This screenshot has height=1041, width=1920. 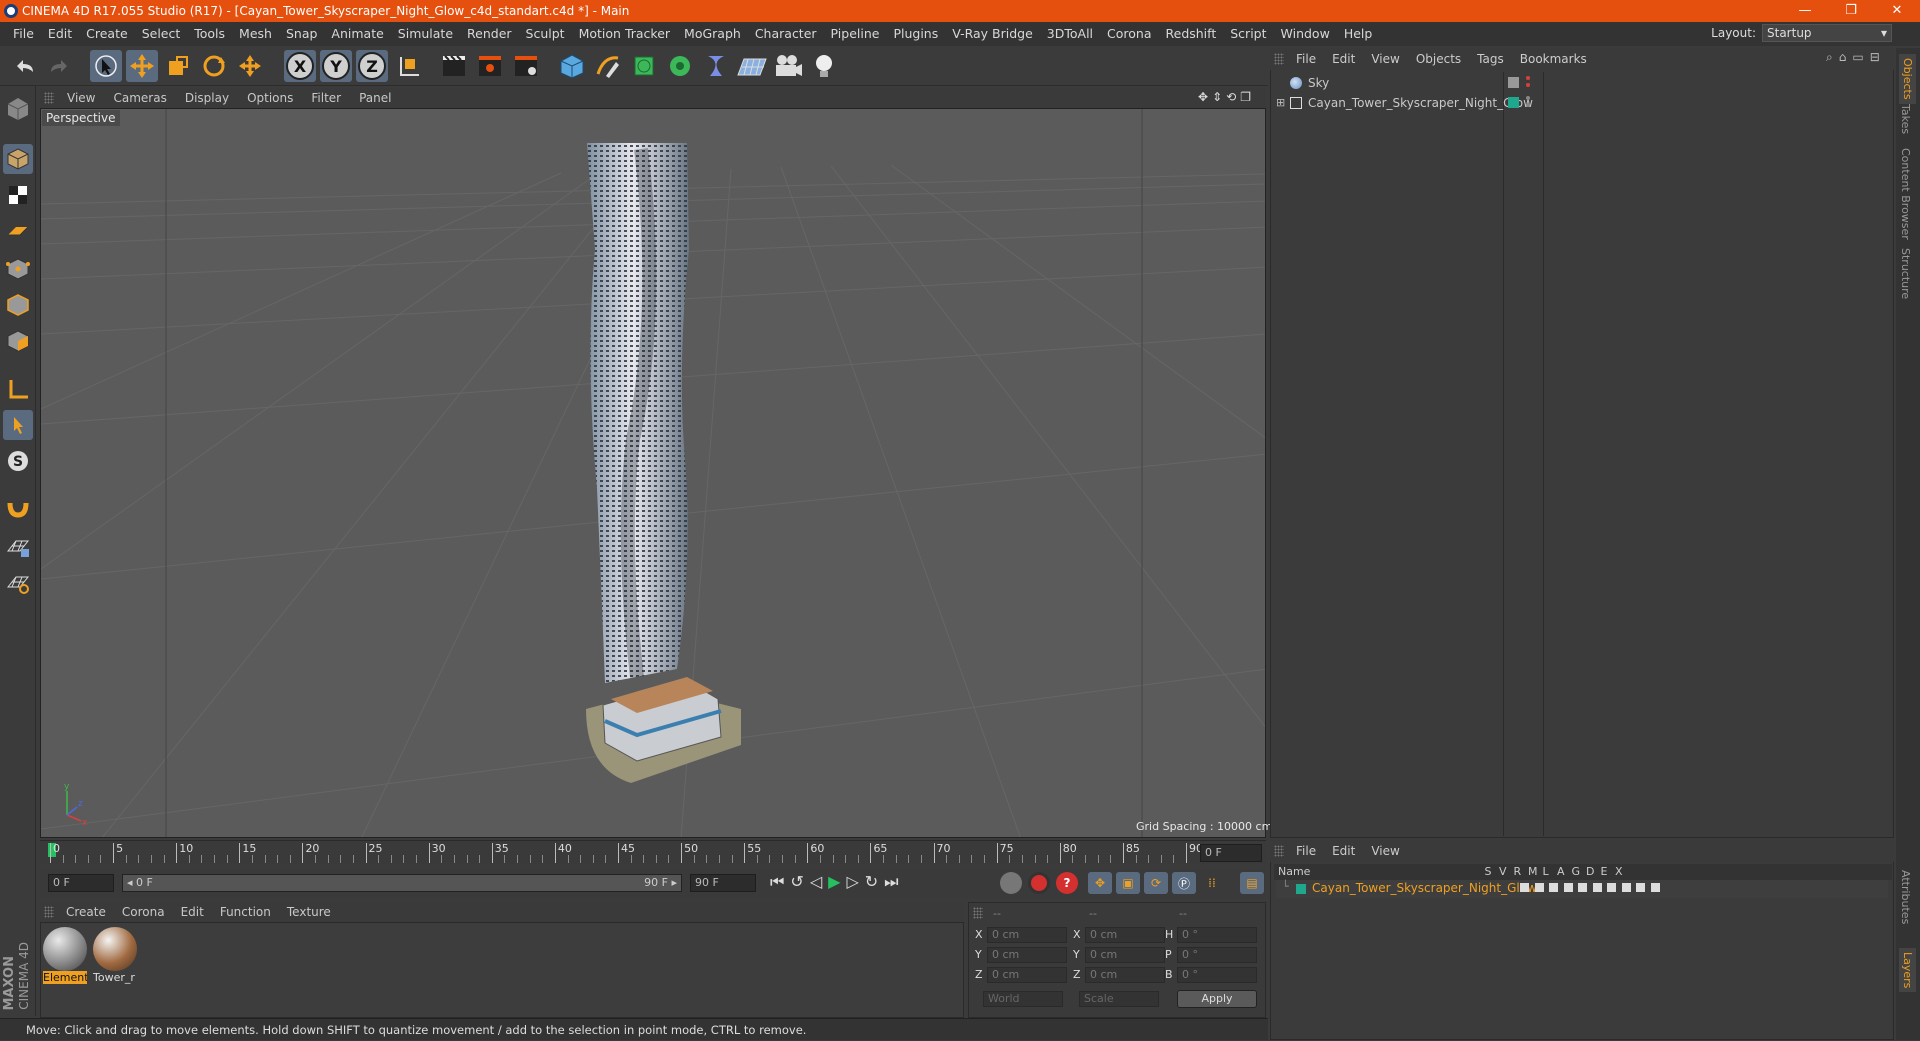 What do you see at coordinates (402, 883) in the screenshot?
I see `frame-range-slider: ◂ 0 F 90 F ▸` at bounding box center [402, 883].